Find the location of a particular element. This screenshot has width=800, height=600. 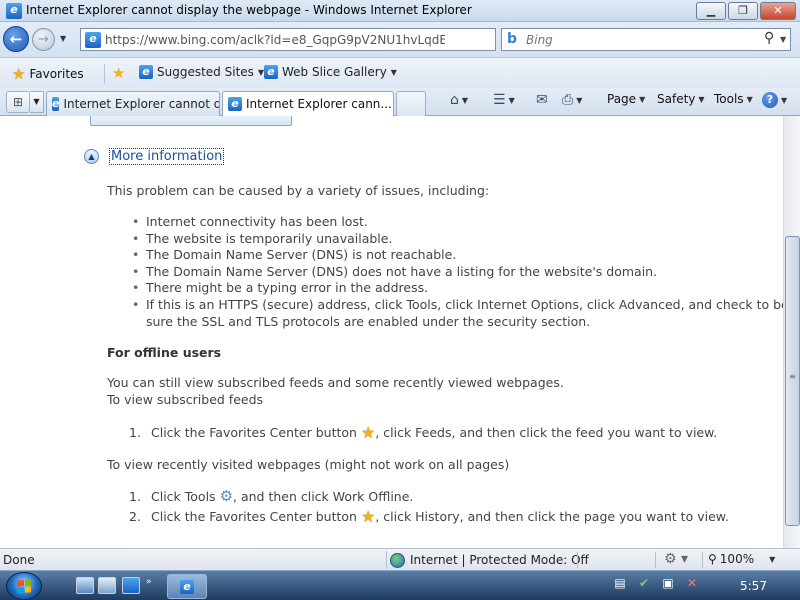

search-icon: ⚲ is located at coordinates (769, 38).